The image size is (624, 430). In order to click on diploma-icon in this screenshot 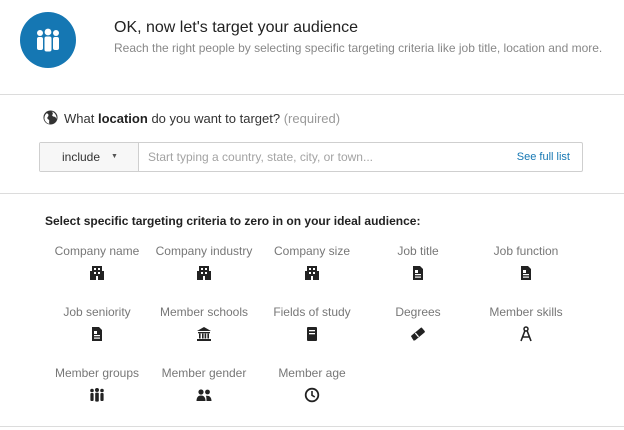, I will do `click(418, 334)`.